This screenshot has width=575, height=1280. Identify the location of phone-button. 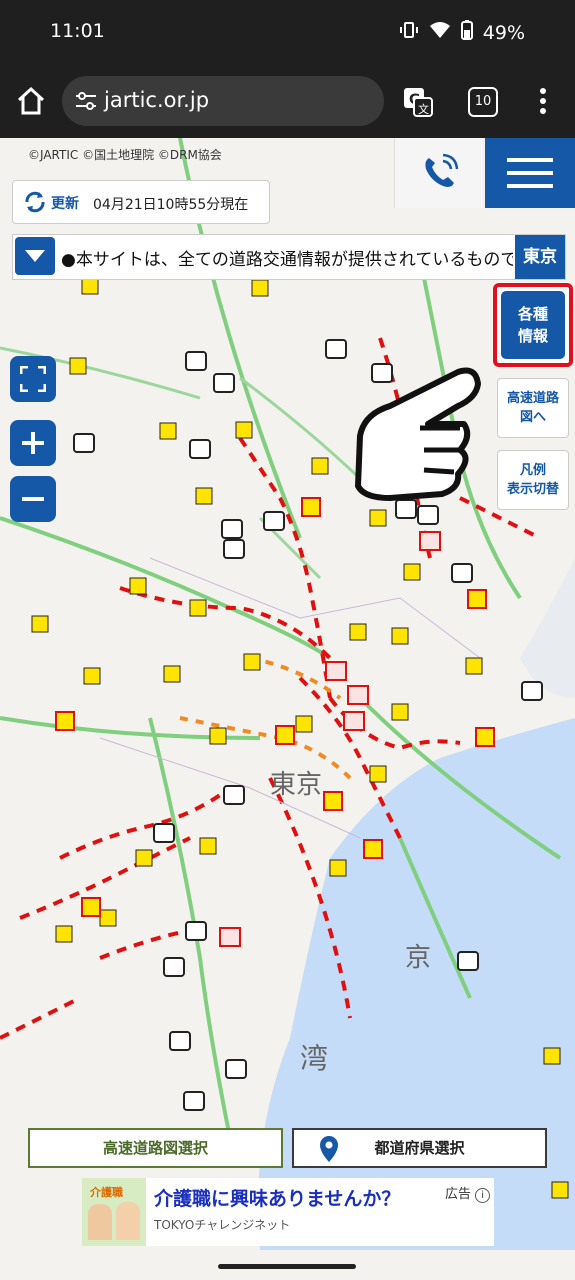
(438, 173).